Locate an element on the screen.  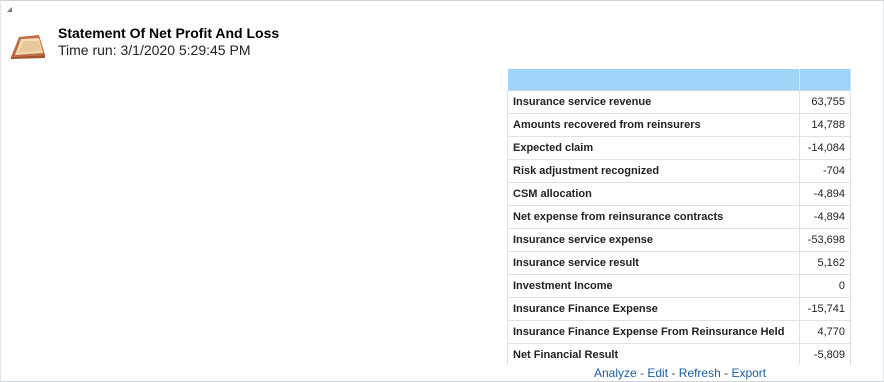
table-row: CSM allocation -4,894 is located at coordinates (679, 194).